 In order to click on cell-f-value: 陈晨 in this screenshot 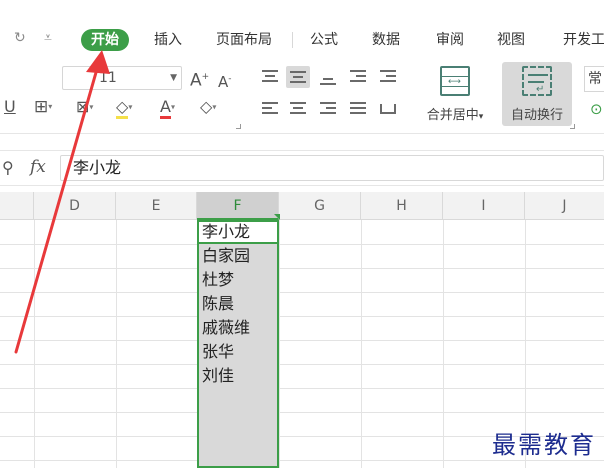, I will do `click(218, 304)`.